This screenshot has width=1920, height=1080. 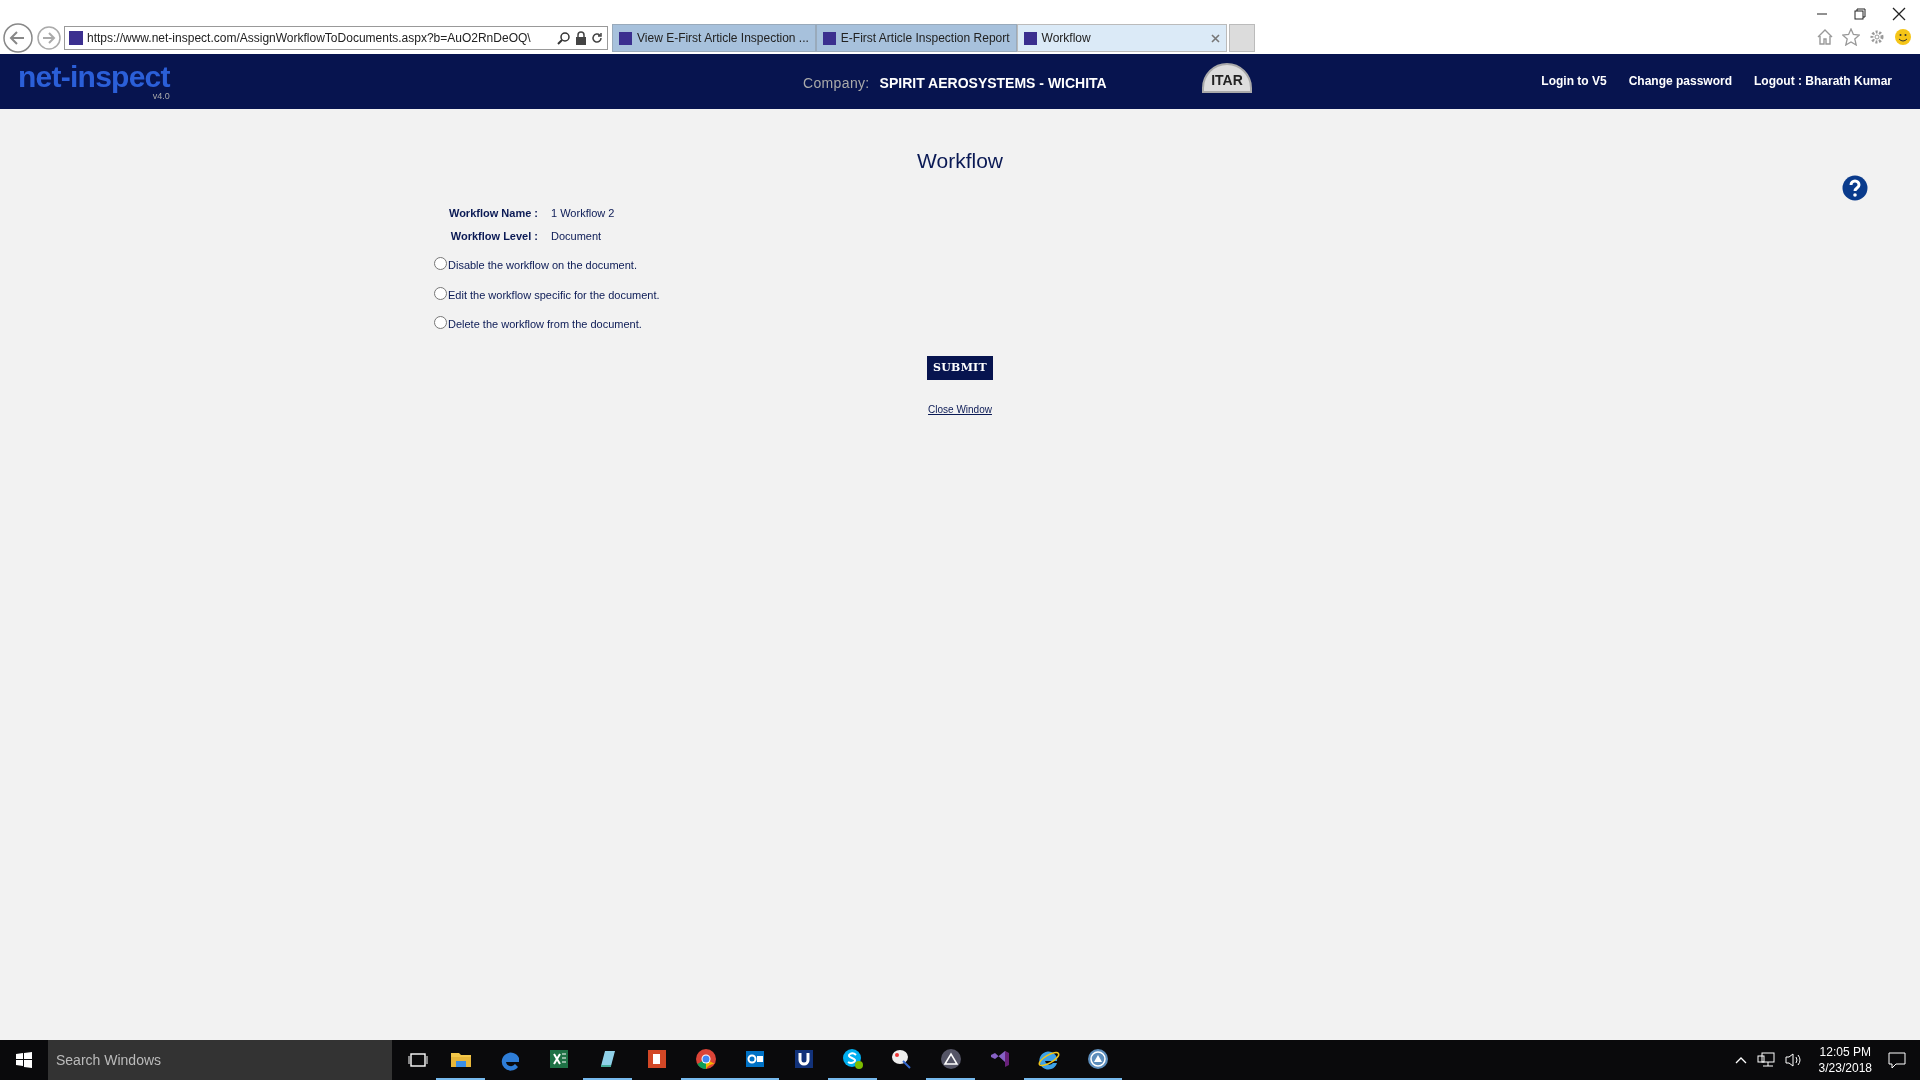 I want to click on browser-tab: Workflow, so click(x=1121, y=38).